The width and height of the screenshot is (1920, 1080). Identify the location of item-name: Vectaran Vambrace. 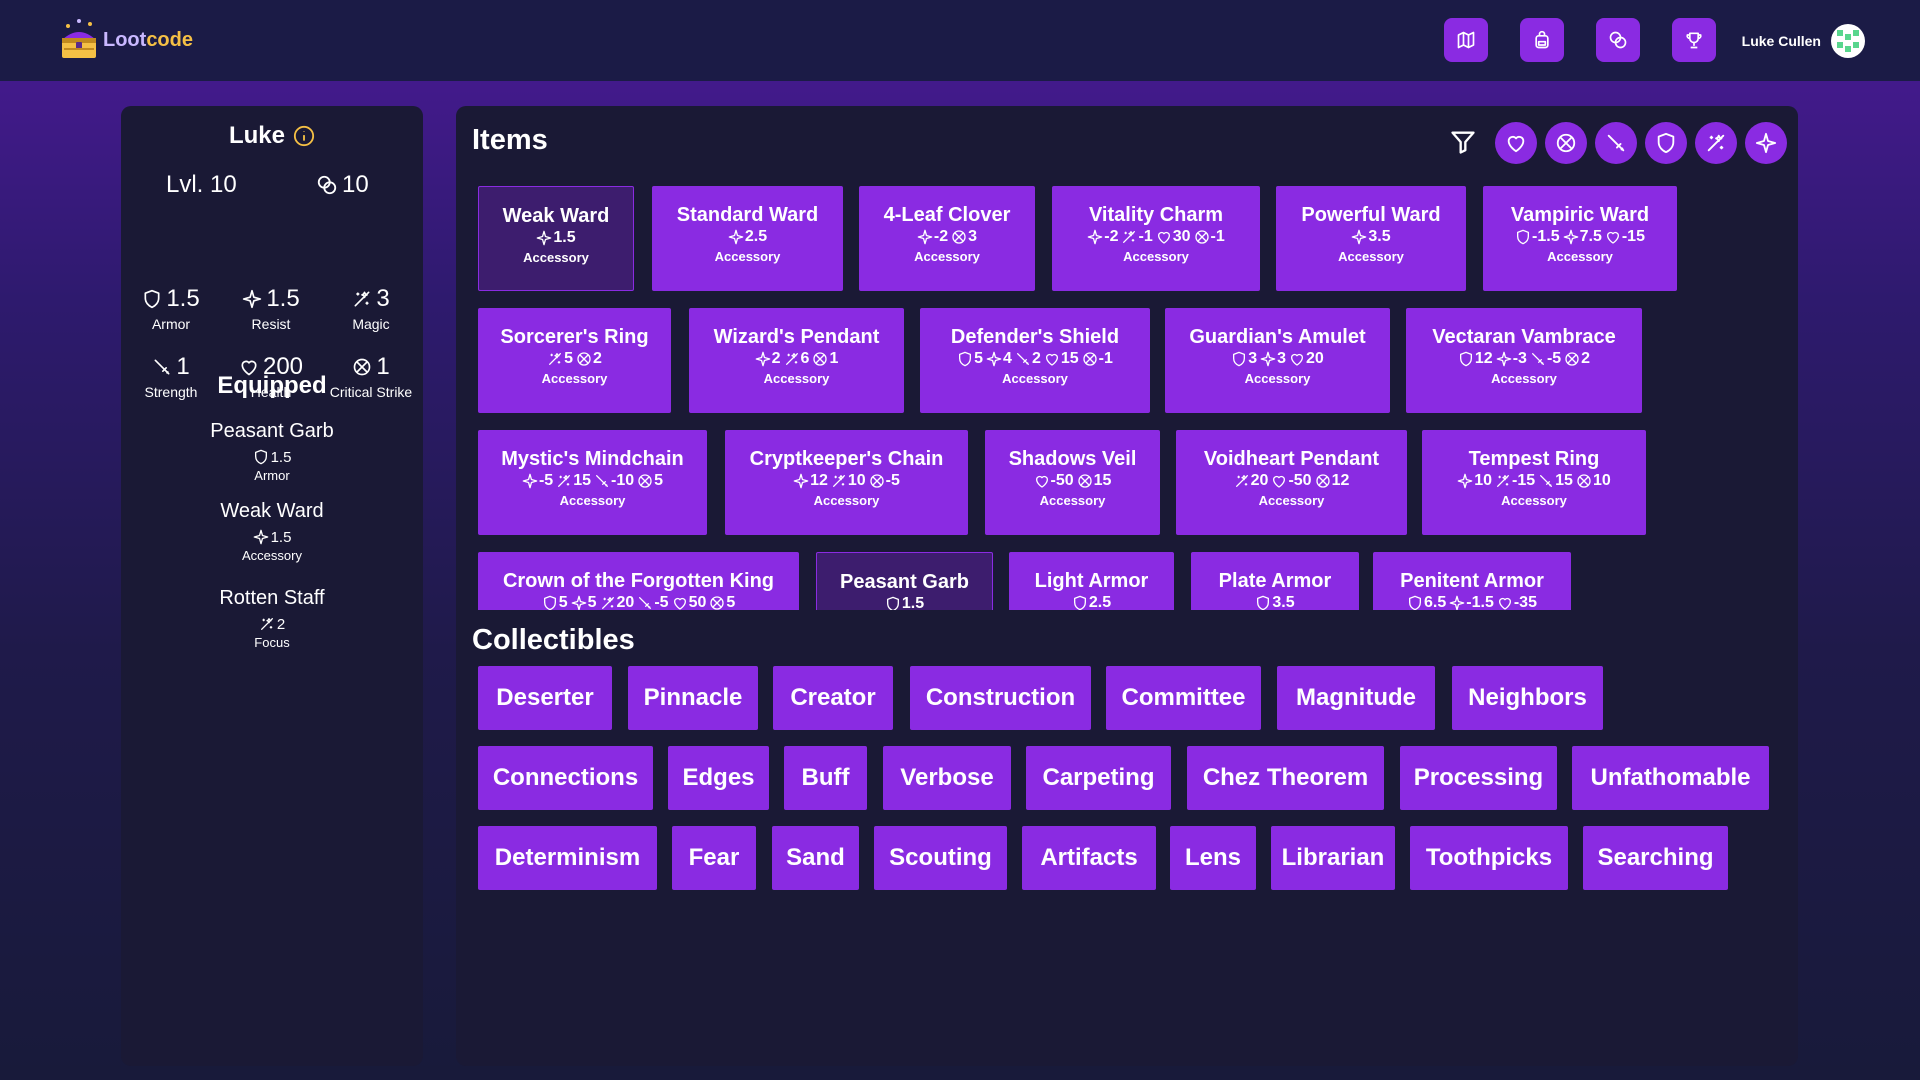
(1524, 337).